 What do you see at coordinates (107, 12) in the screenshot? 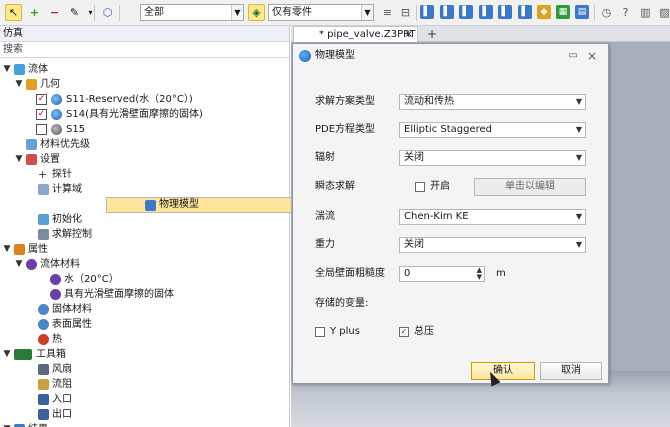
I see `shape-icon: ⬡` at bounding box center [107, 12].